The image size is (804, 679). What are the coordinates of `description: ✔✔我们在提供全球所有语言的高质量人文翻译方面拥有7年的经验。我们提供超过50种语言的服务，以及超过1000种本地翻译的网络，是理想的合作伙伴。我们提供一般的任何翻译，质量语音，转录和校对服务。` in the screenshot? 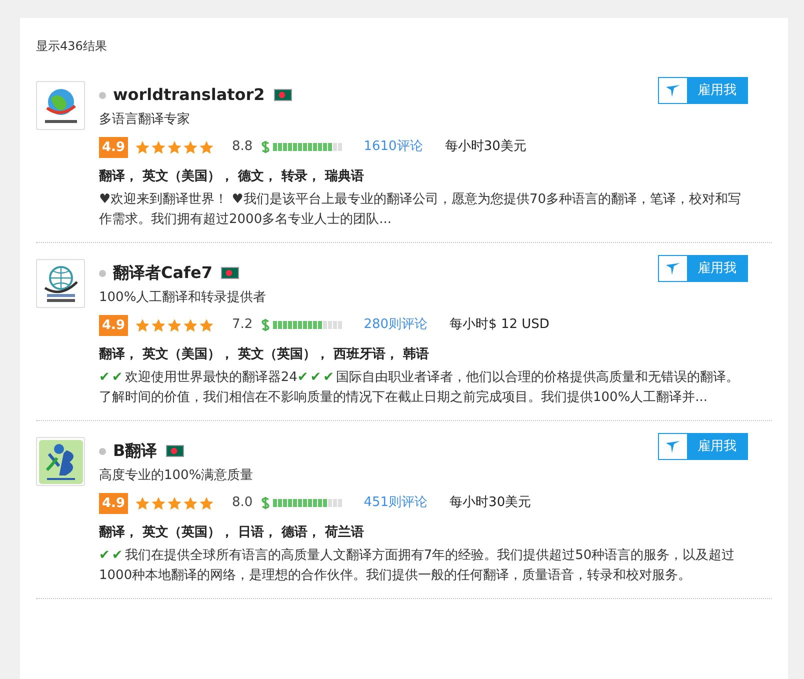 It's located at (417, 566).